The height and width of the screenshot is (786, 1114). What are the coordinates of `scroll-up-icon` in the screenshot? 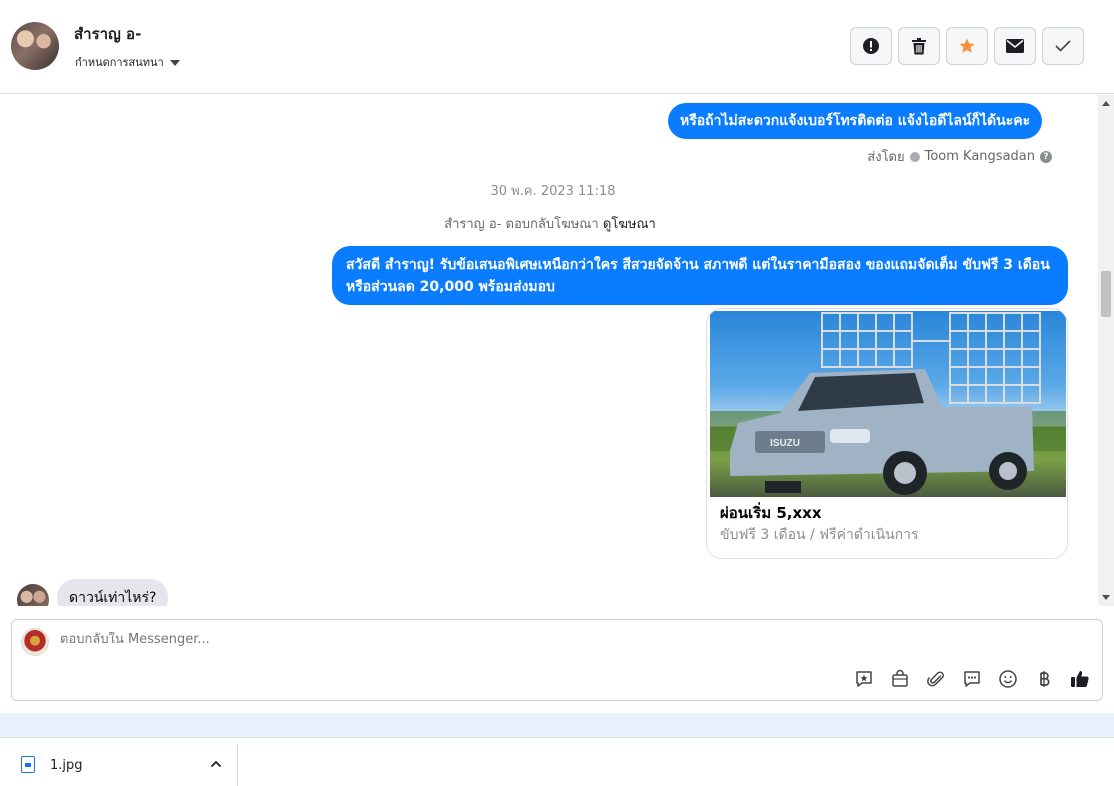 It's located at (1106, 103).